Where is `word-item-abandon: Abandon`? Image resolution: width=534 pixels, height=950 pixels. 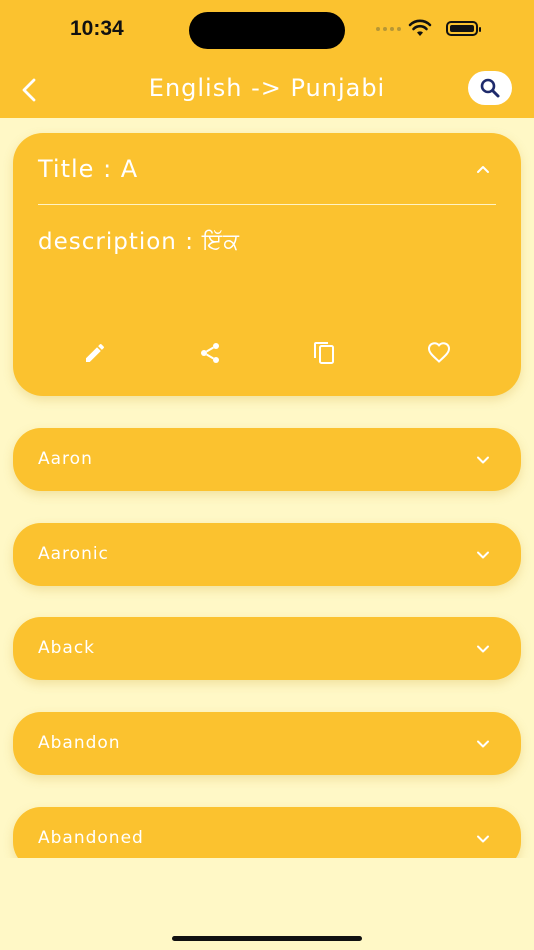 word-item-abandon: Abandon is located at coordinates (267, 743).